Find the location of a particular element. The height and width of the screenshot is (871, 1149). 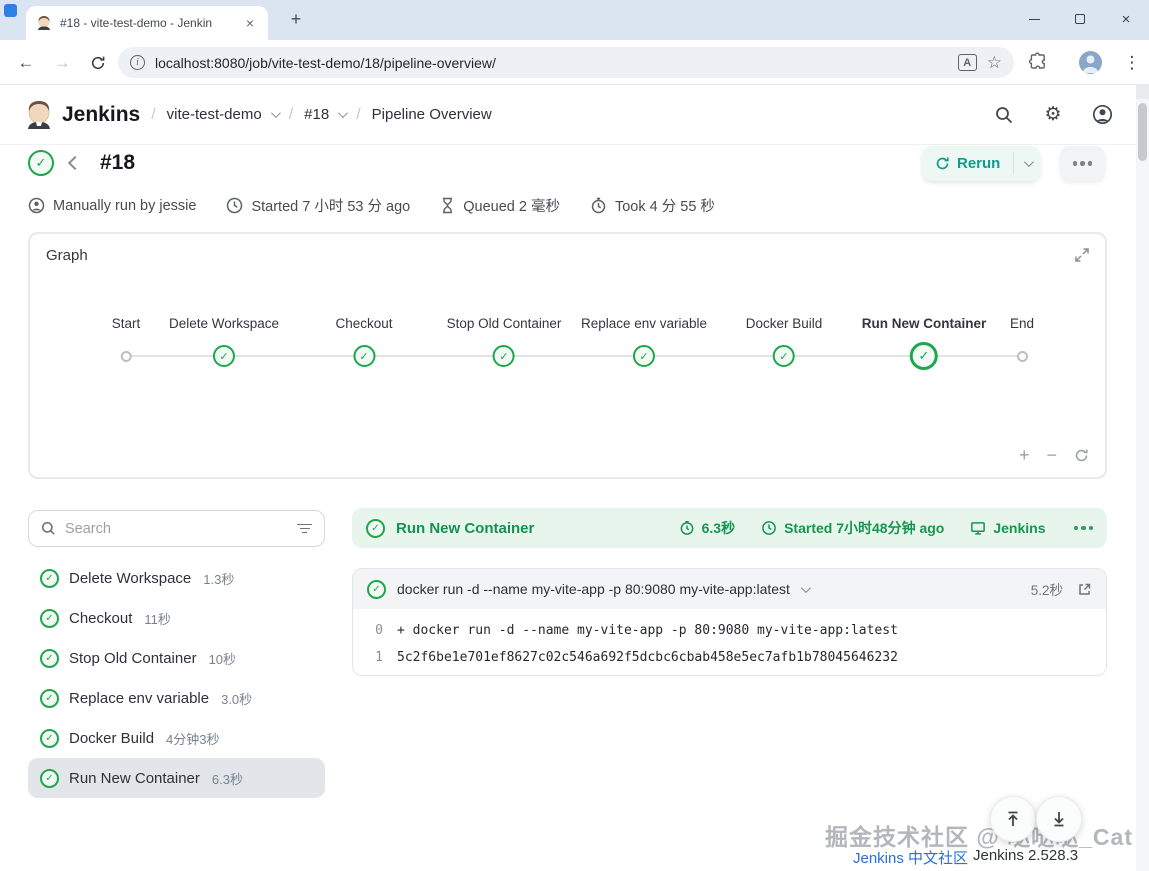

minimize-icon is located at coordinates (1034, 19).